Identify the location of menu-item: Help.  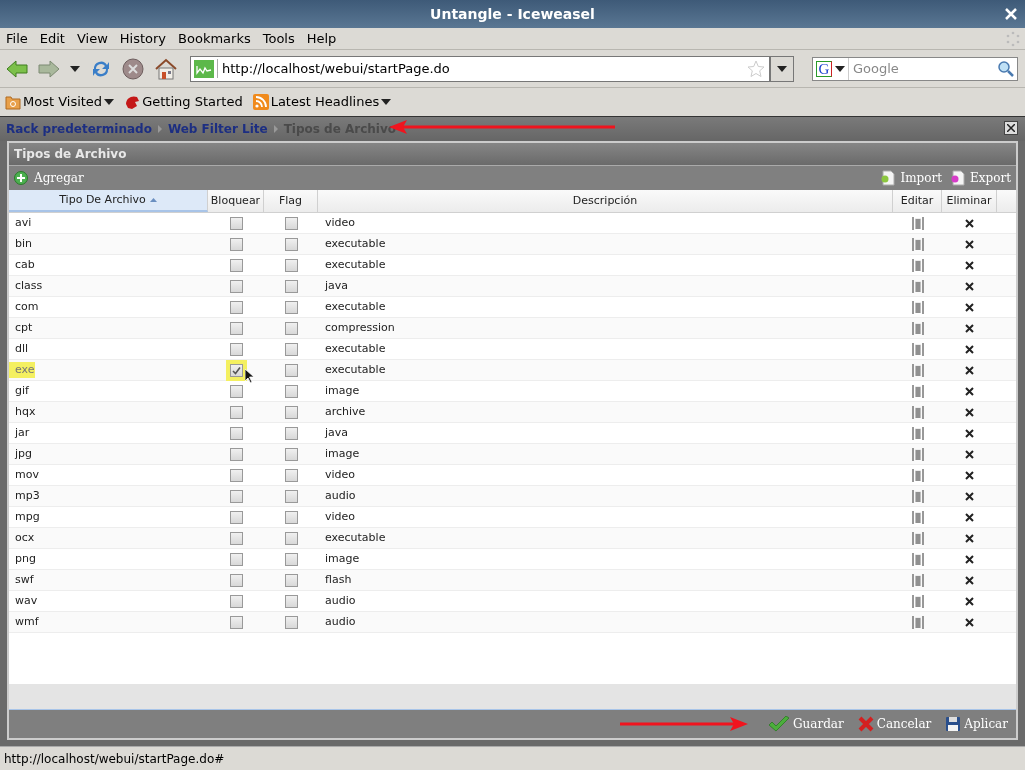
(321, 38).